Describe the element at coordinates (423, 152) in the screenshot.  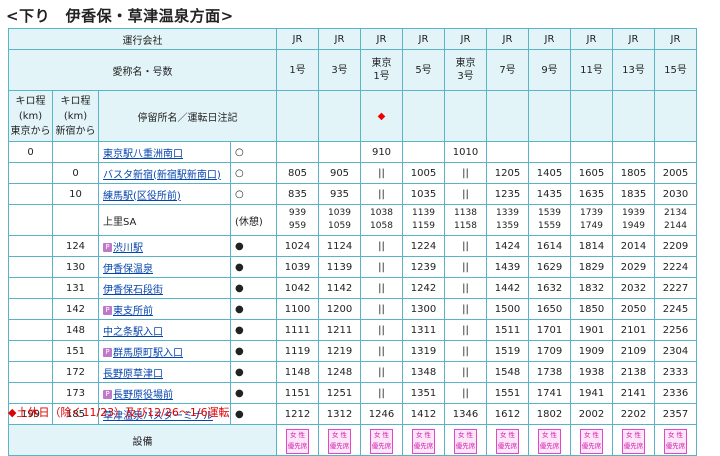
I see `time-cell` at that location.